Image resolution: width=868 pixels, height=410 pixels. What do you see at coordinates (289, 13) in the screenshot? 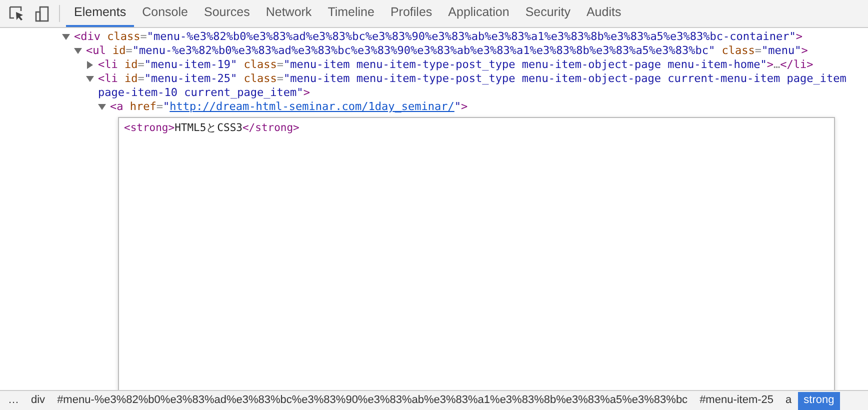
I see `panel-tab: Network` at bounding box center [289, 13].